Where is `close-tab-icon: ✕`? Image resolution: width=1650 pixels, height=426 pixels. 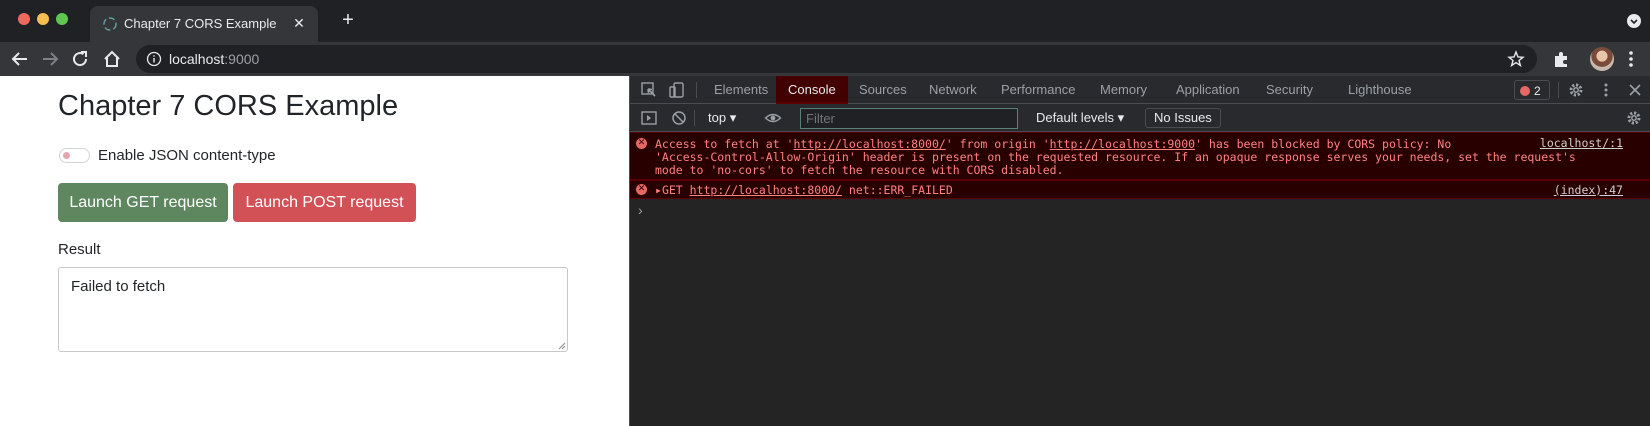 close-tab-icon: ✕ is located at coordinates (299, 23).